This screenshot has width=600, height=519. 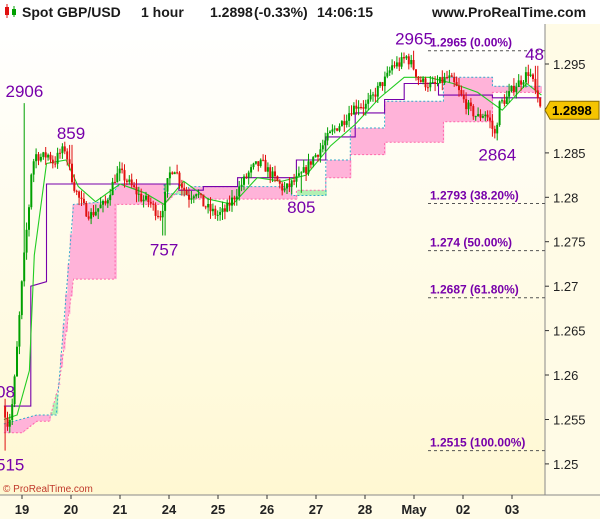 What do you see at coordinates (162, 12) in the screenshot?
I see `timeframe-label: 1 hour` at bounding box center [162, 12].